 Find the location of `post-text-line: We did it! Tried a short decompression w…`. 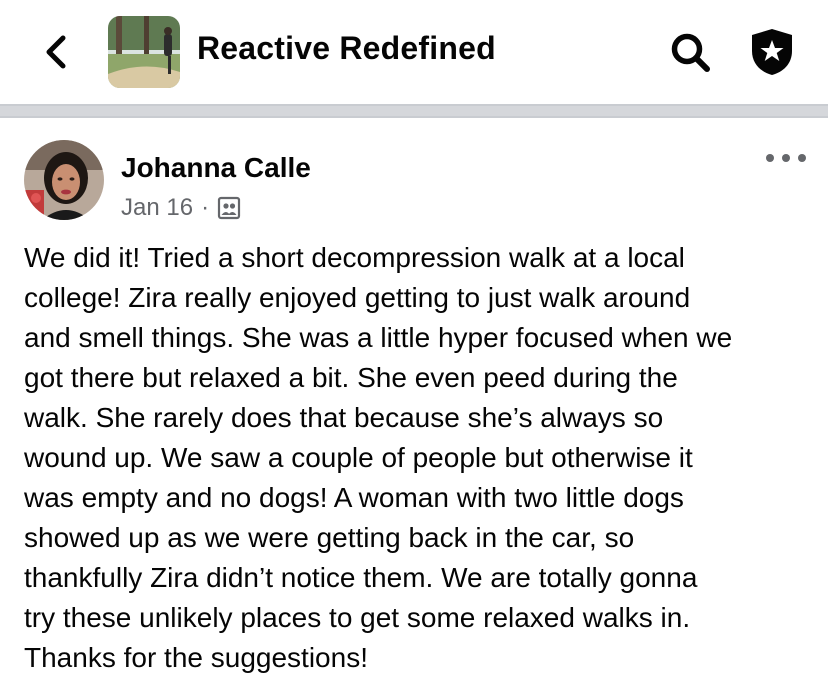

post-text-line: We did it! Tried a short decompression w… is located at coordinates (354, 257).